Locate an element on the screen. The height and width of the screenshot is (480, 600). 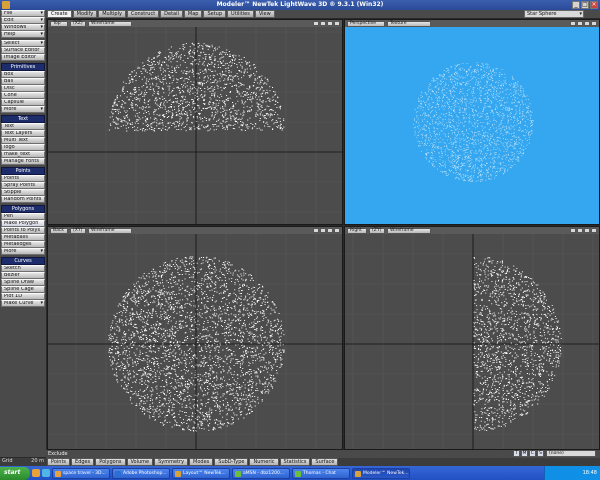
viewport-view-select: Top is located at coordinates (59, 23).